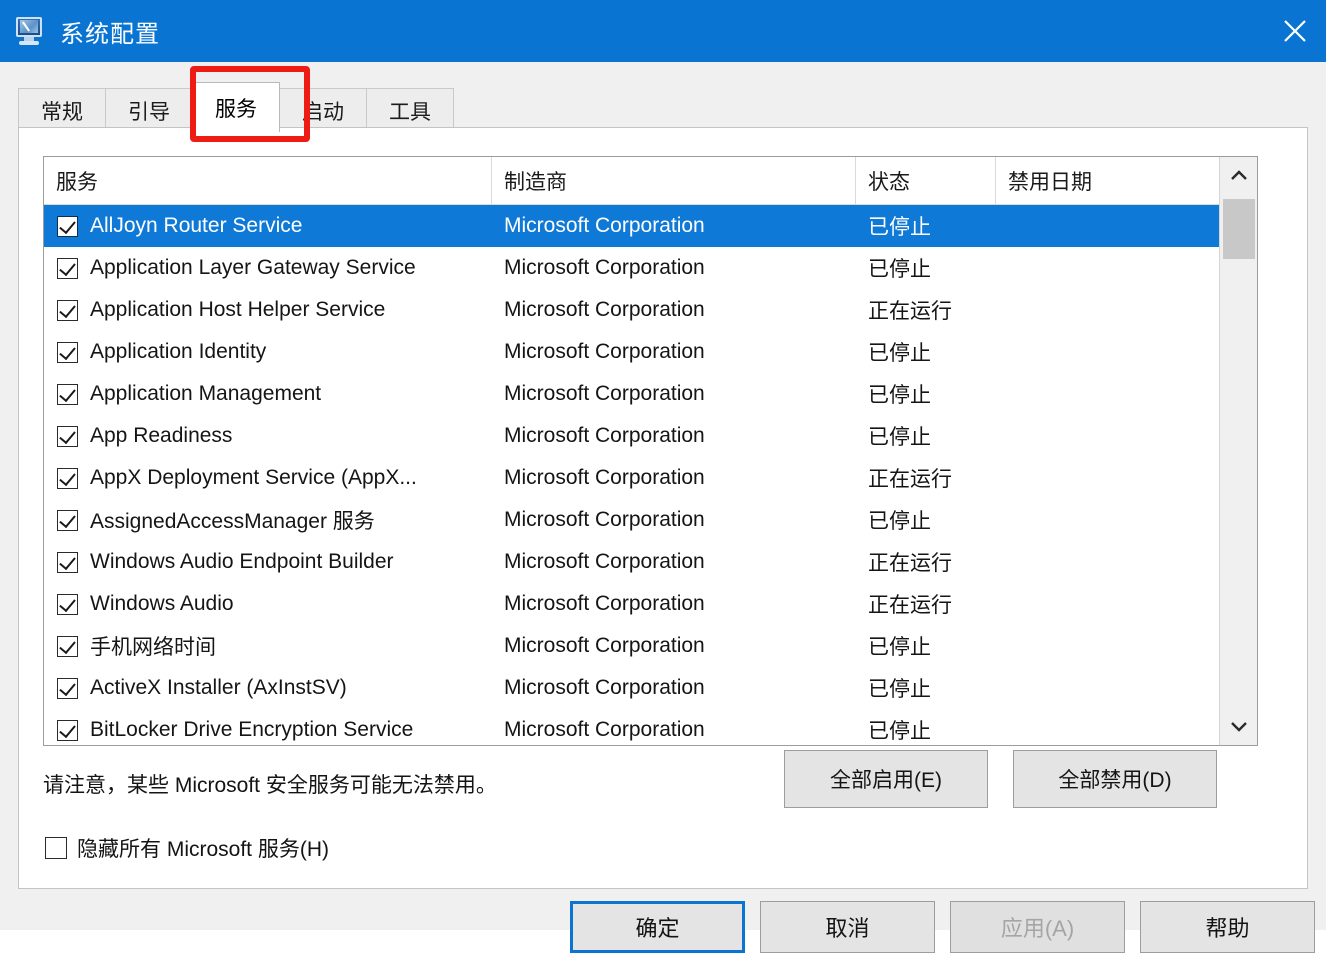 This screenshot has width=1326, height=953. Describe the element at coordinates (232, 521) in the screenshot. I see `cell-service-name: AssignedAccessManager 服务` at that location.